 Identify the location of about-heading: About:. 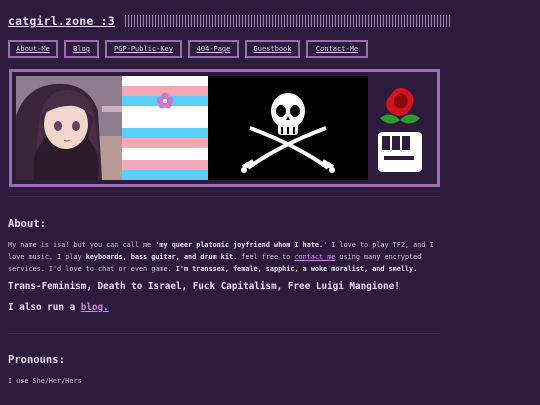
(27, 224).